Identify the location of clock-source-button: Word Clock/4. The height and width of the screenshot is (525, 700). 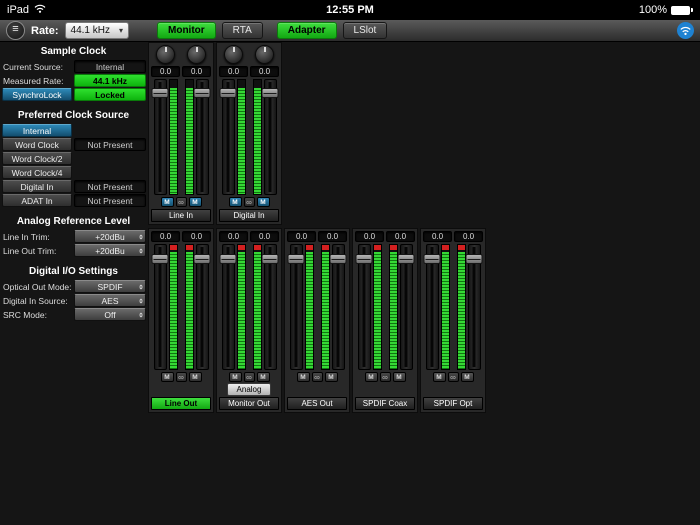
(37, 172).